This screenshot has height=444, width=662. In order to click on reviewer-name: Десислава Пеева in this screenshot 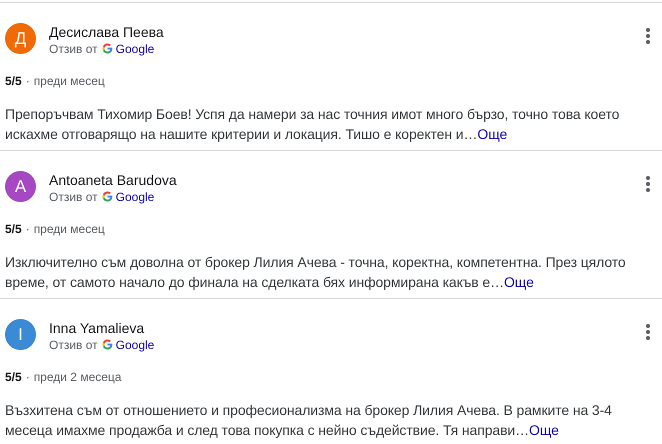, I will do `click(107, 32)`.